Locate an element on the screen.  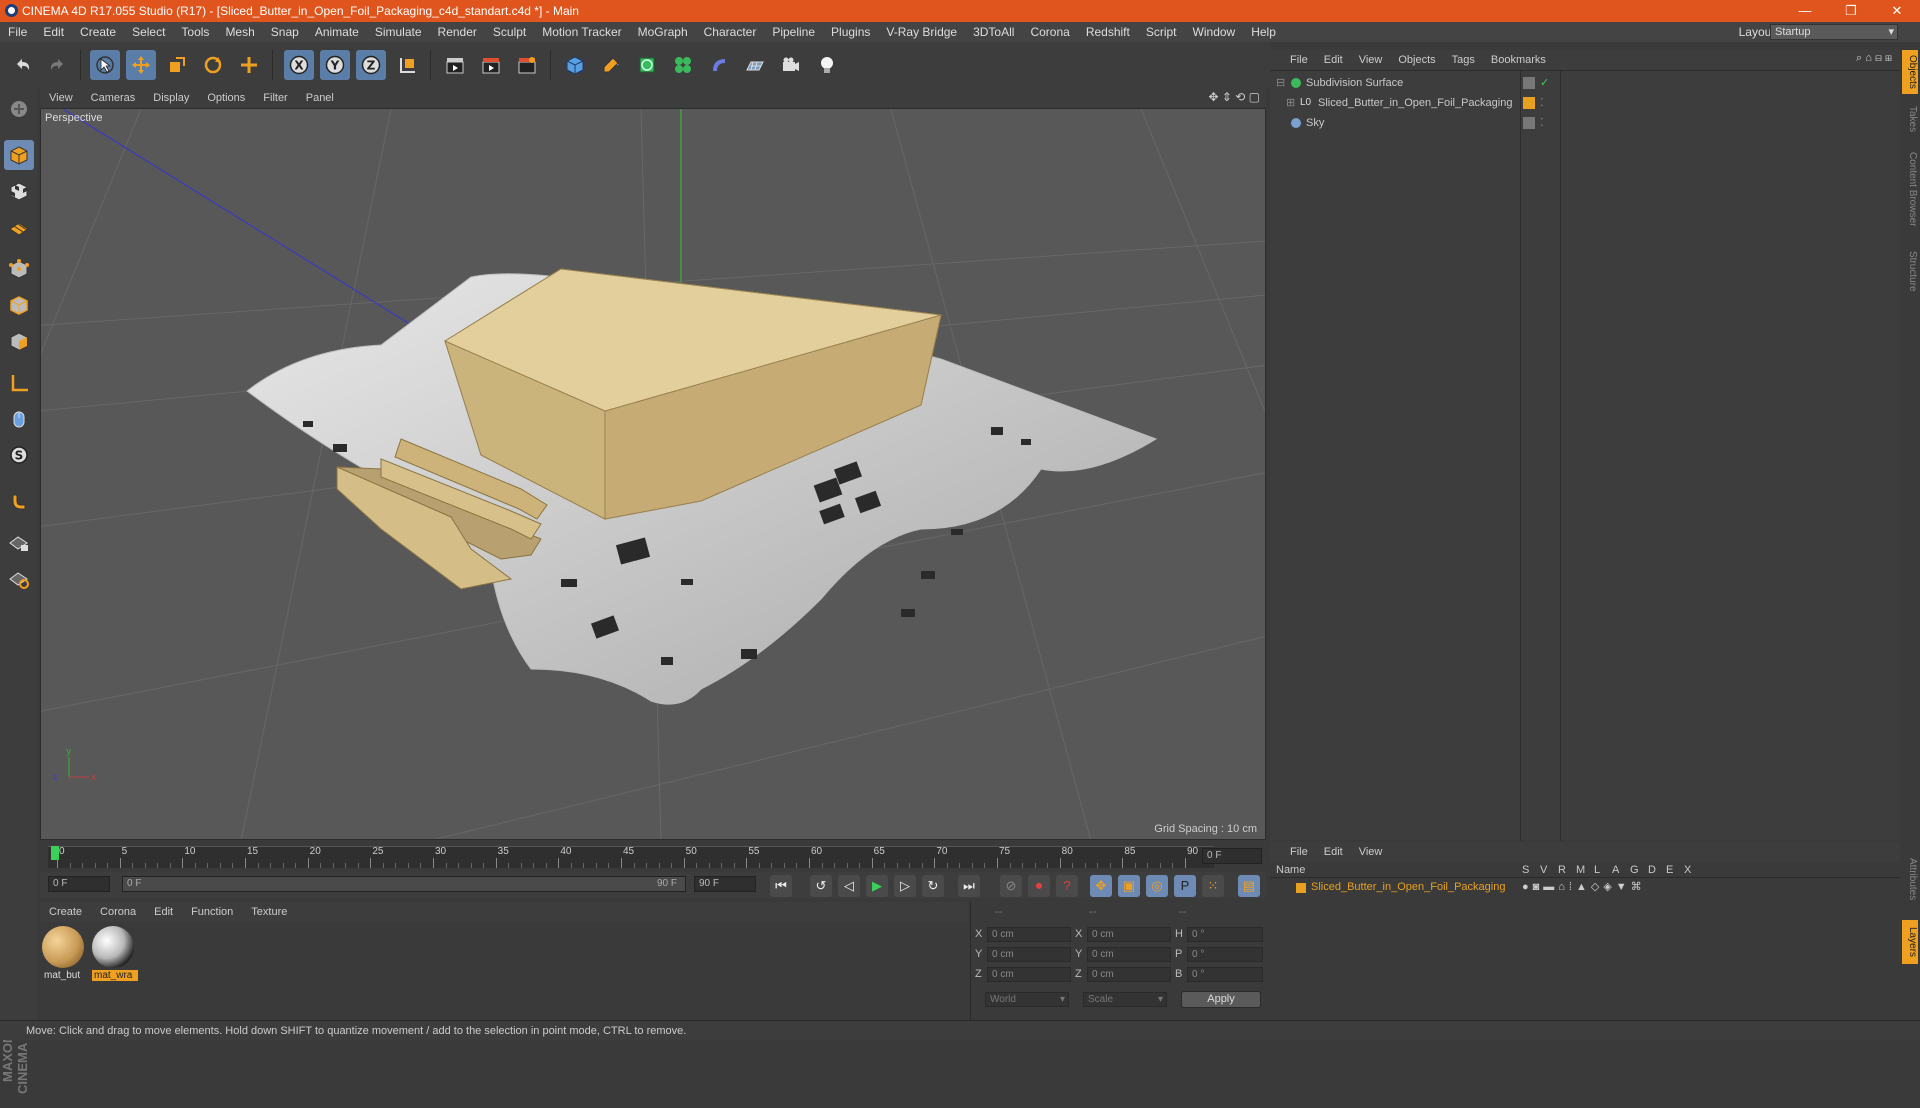
texture-mode-button is located at coordinates (19, 191).